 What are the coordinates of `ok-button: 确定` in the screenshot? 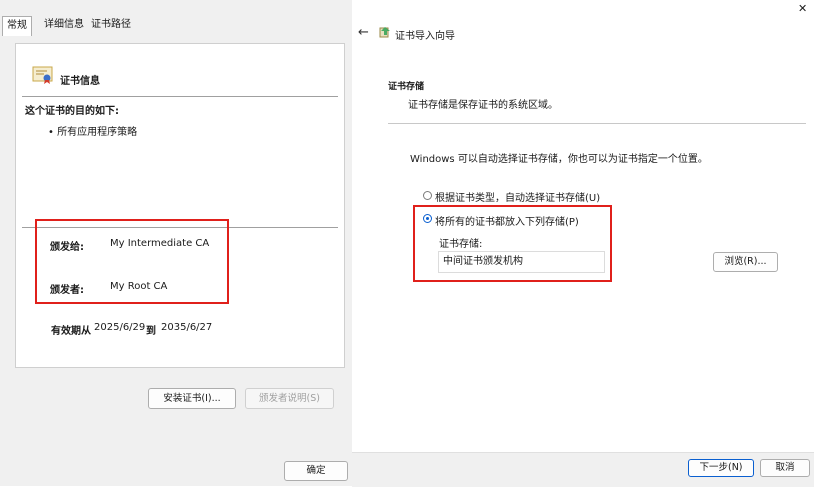 It's located at (316, 471).